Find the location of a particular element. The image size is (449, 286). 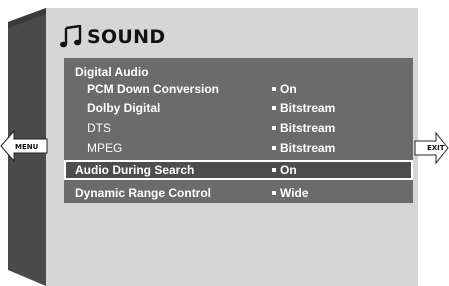

group-heading-label: Digital Audio is located at coordinates (112, 72).